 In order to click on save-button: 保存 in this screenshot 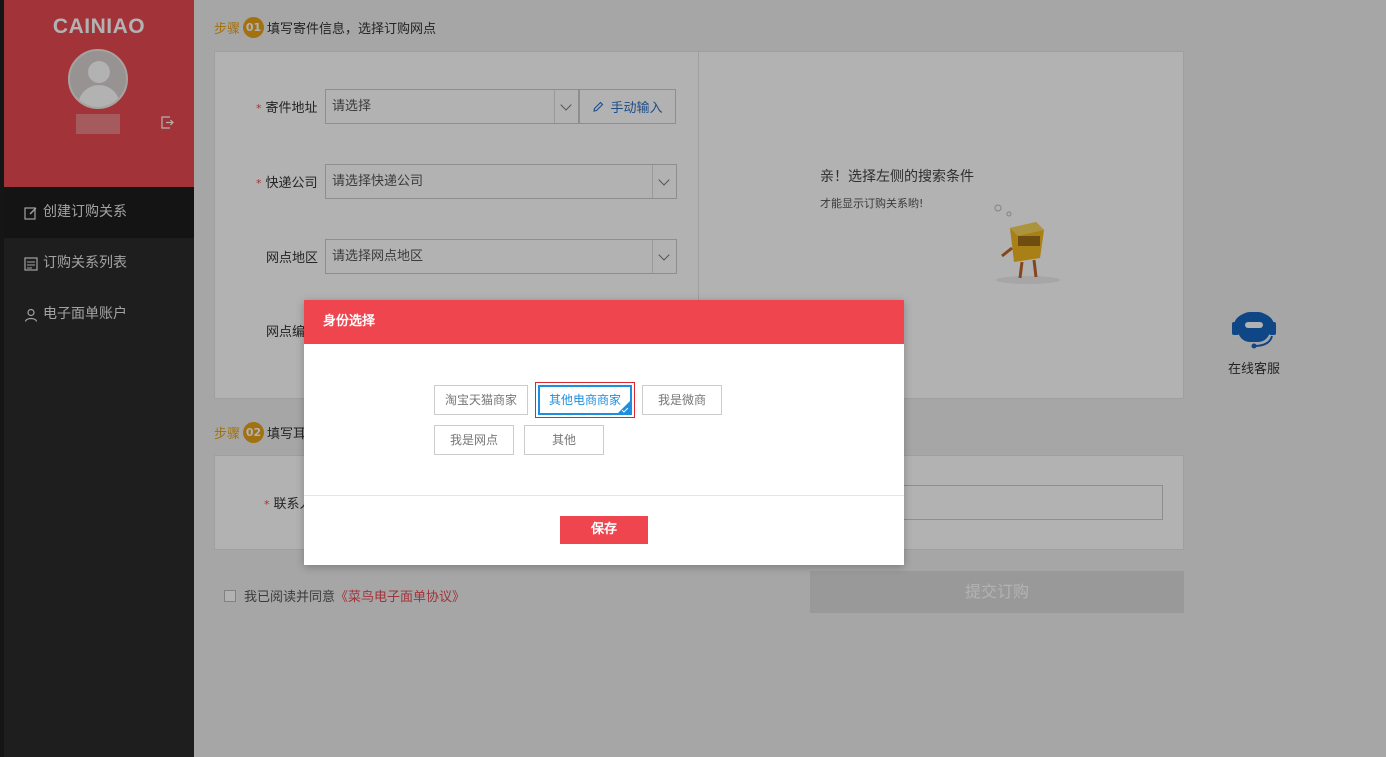, I will do `click(604, 530)`.